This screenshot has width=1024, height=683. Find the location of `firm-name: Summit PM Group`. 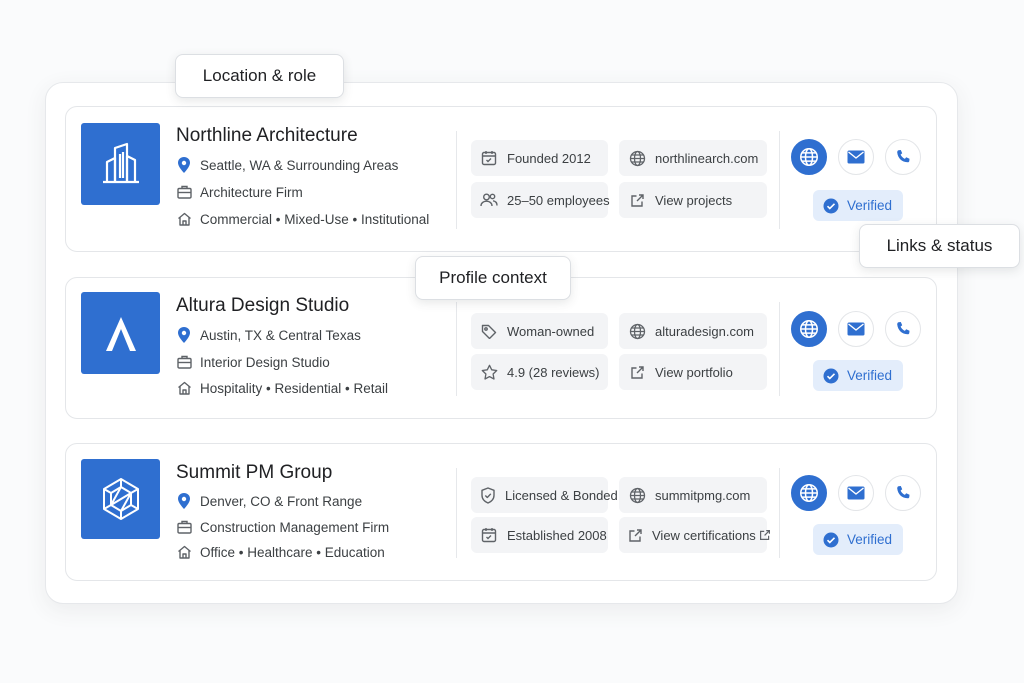

firm-name: Summit PM Group is located at coordinates (254, 473).